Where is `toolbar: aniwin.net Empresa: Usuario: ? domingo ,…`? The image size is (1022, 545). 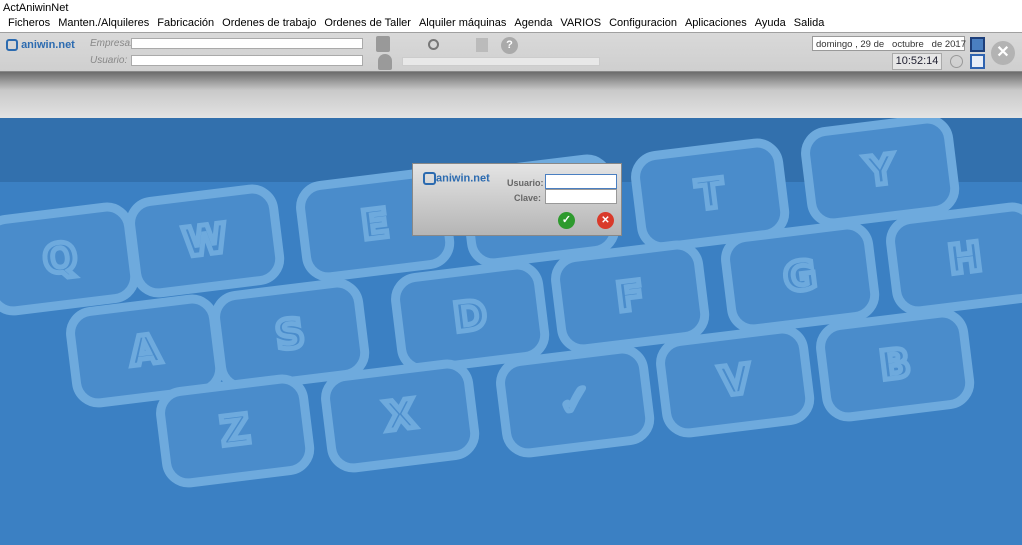
toolbar: aniwin.net Empresa: Usuario: ? domingo ,… is located at coordinates (511, 52).